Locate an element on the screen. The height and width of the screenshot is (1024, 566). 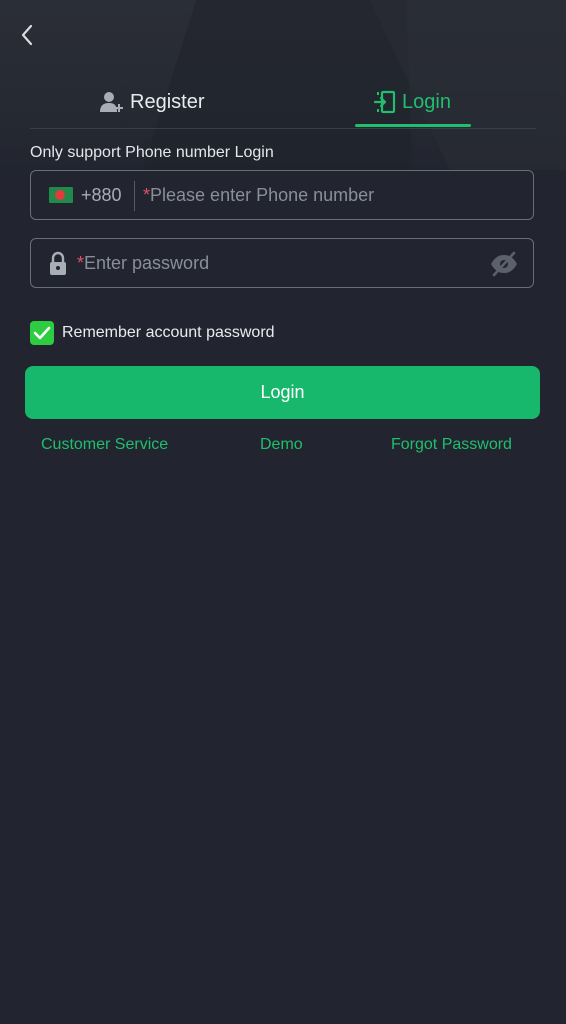
eye-off-icon is located at coordinates (504, 264).